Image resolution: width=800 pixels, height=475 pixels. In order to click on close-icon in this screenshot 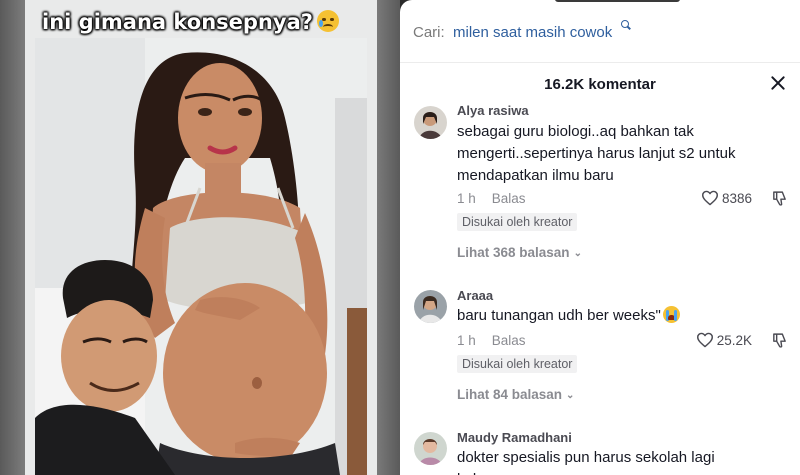, I will do `click(778, 83)`.